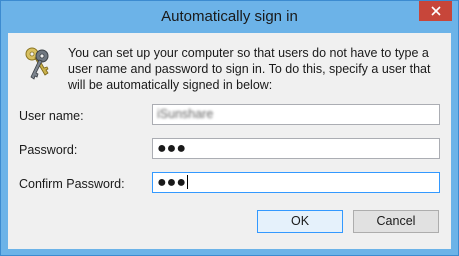 Image resolution: width=459 pixels, height=256 pixels. I want to click on confirm-password-label: Confirm Password:, so click(72, 184).